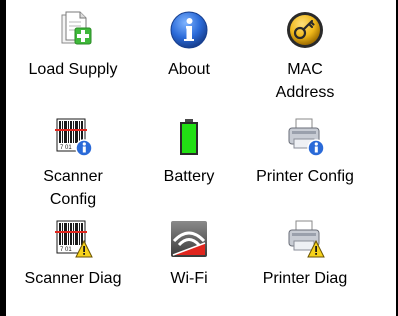 This screenshot has width=398, height=316. What do you see at coordinates (74, 137) in the screenshot?
I see `scanner-config-icon: 7 01` at bounding box center [74, 137].